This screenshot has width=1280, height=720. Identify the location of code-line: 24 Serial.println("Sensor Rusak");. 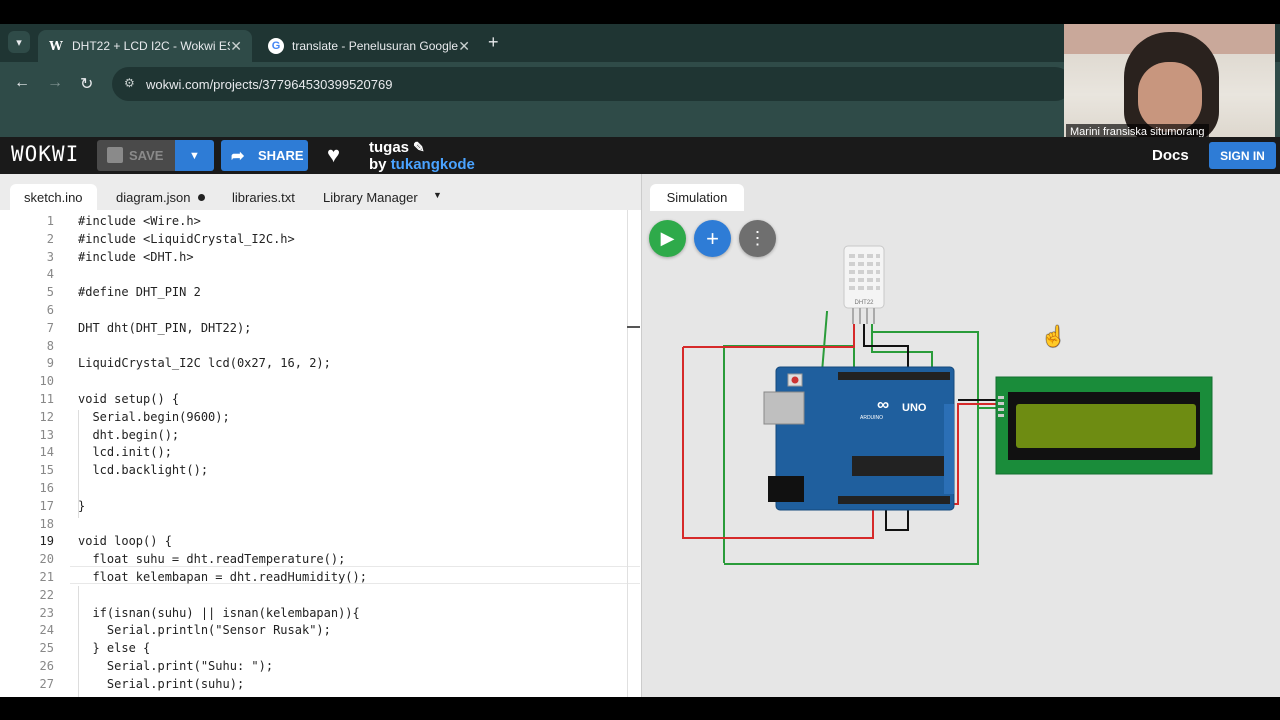
(320, 630).